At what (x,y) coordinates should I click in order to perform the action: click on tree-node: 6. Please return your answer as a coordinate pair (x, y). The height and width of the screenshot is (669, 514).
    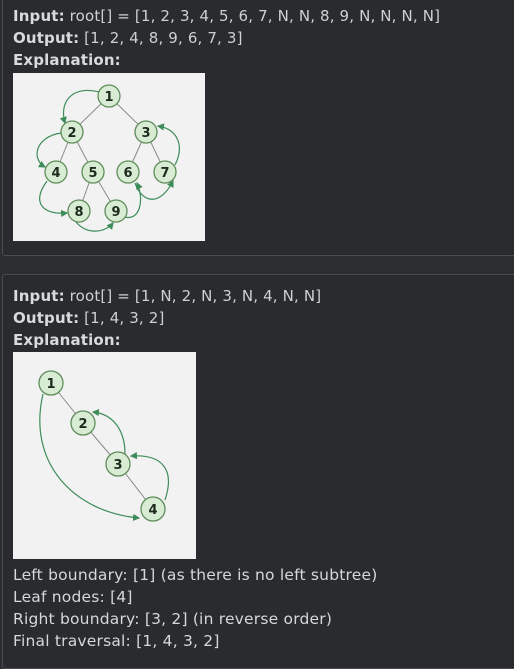
    Looking at the image, I should click on (128, 172).